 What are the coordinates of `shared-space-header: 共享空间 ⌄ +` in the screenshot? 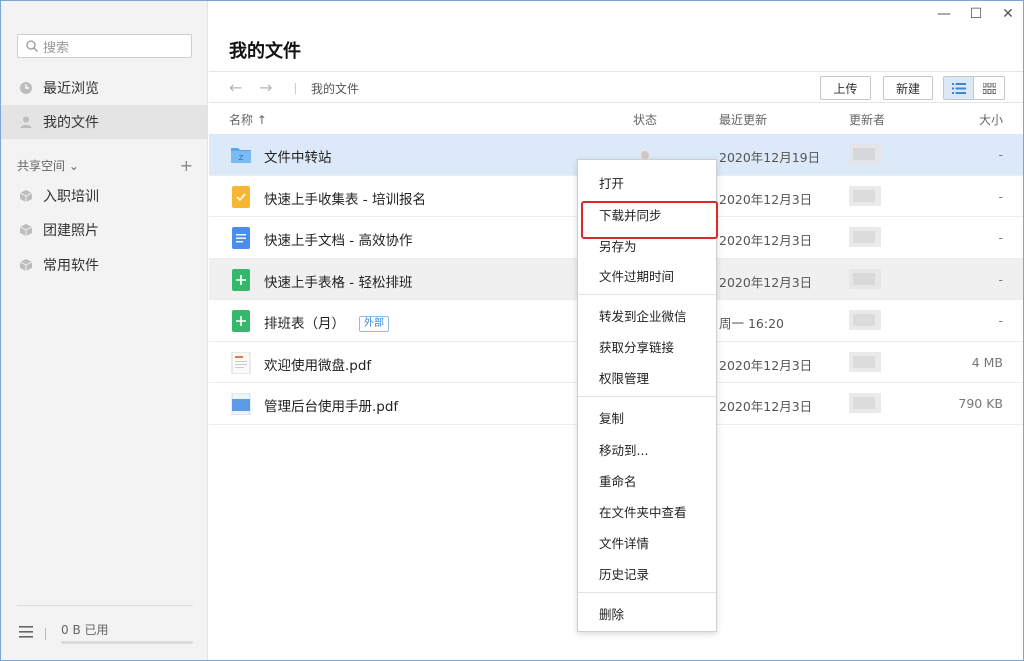 It's located at (105, 165).